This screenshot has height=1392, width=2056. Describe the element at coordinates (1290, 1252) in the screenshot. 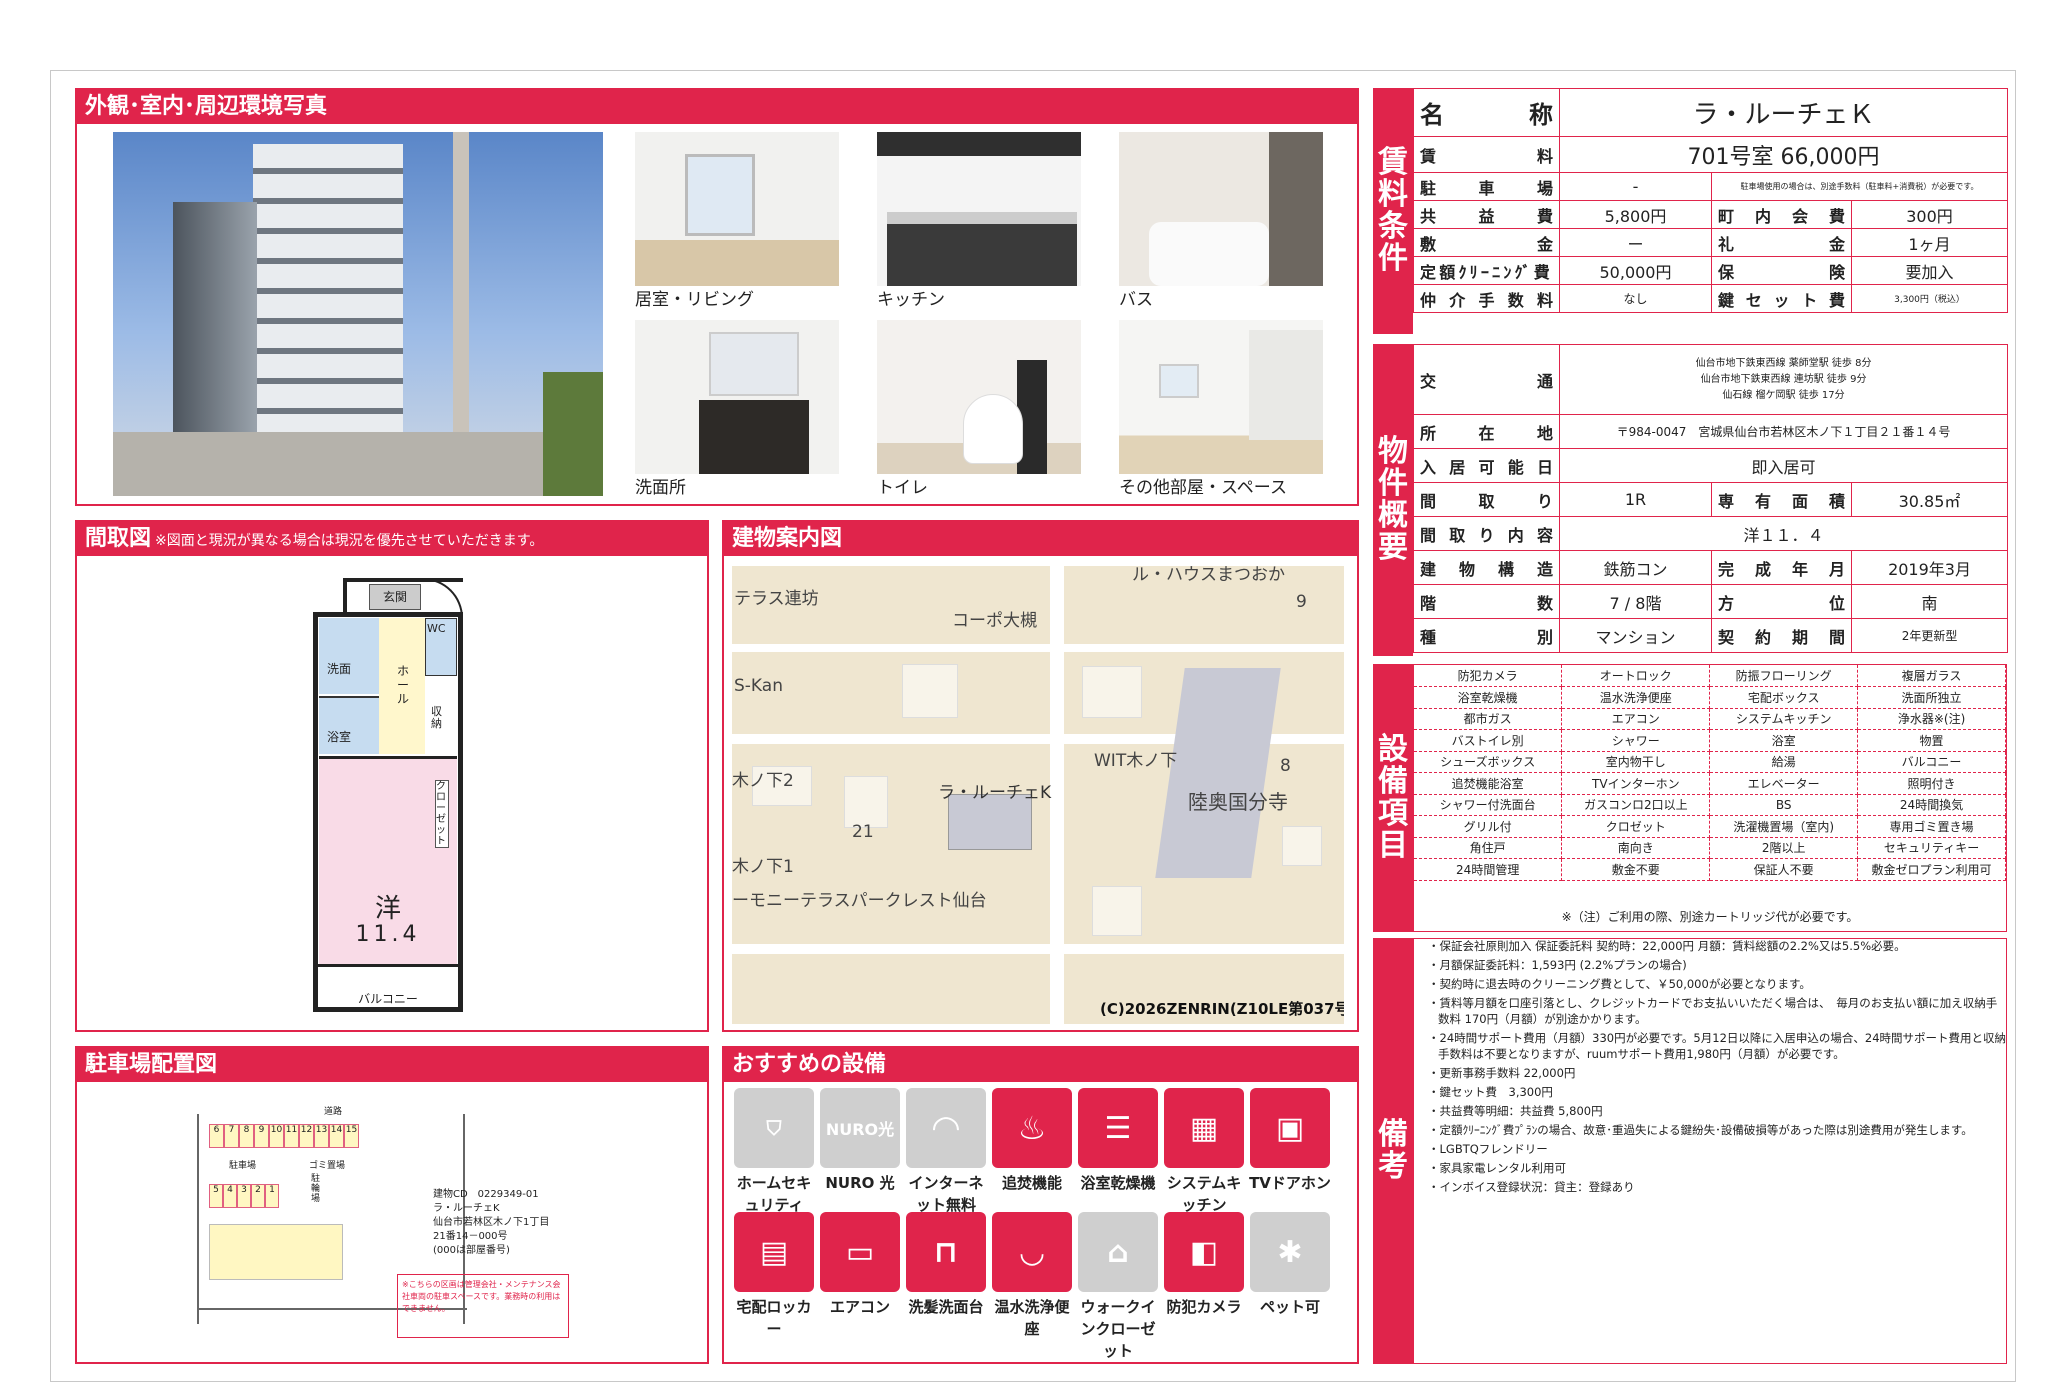

I see `pet-icon: ✱` at that location.